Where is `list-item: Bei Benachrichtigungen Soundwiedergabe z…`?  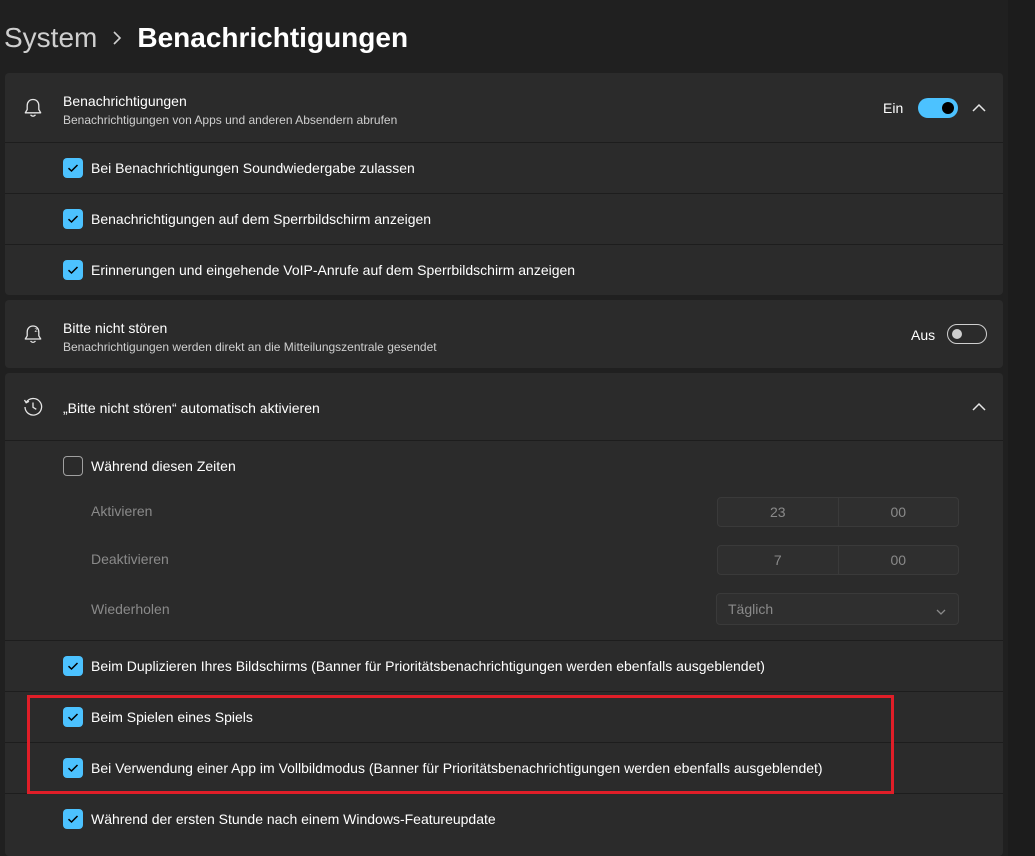 list-item: Bei Benachrichtigungen Soundwiedergabe z… is located at coordinates (504, 167).